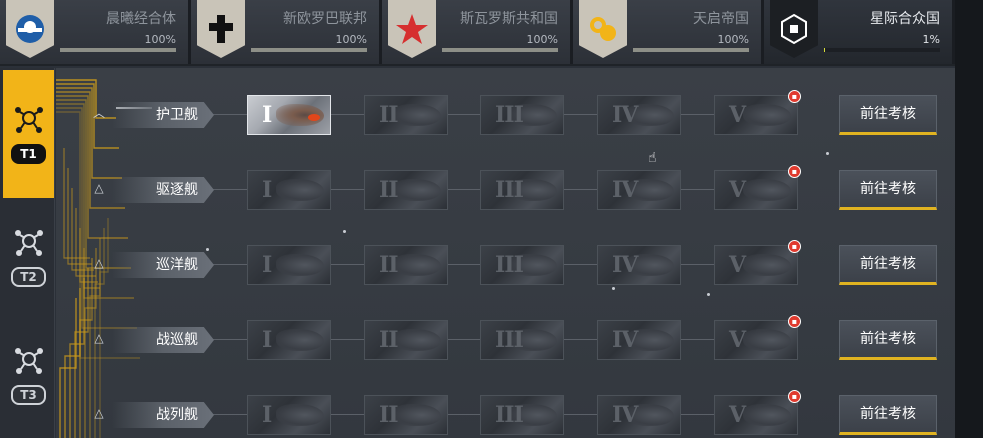 Image resolution: width=983 pixels, height=438 pixels. I want to click on tier-tab-t2: T2, so click(28, 257).